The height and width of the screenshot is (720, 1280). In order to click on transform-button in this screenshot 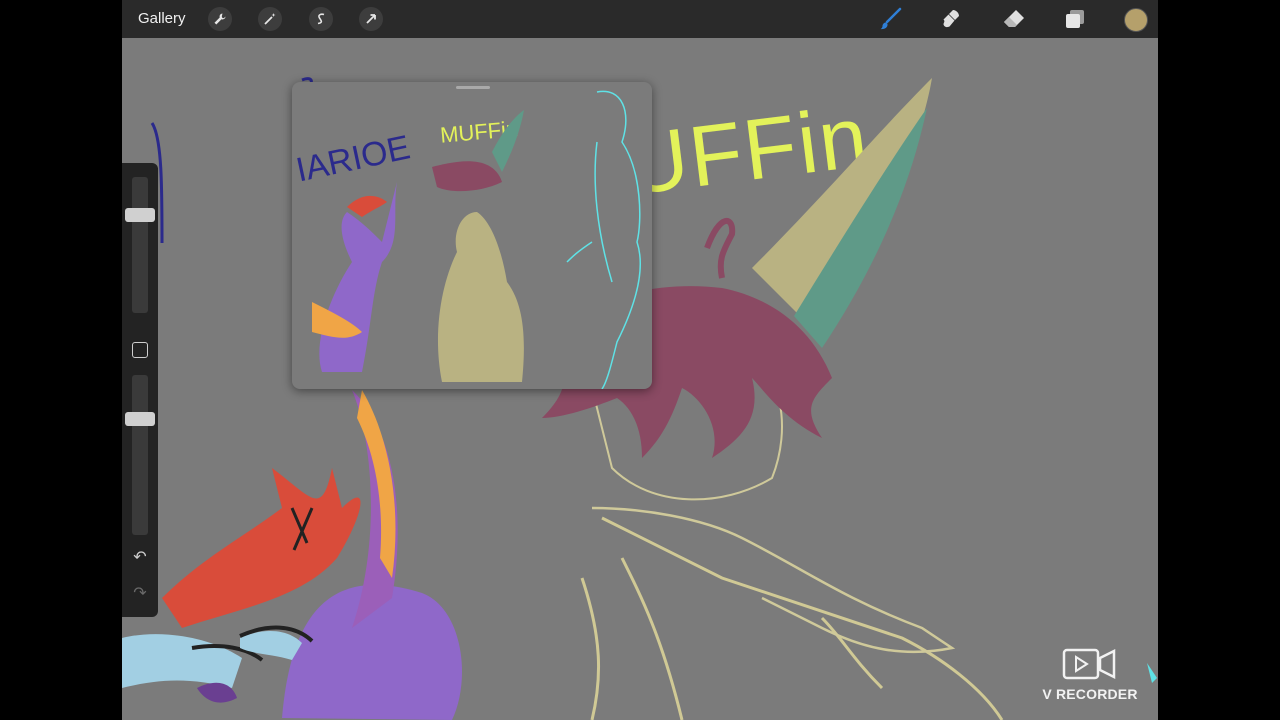, I will do `click(371, 19)`.